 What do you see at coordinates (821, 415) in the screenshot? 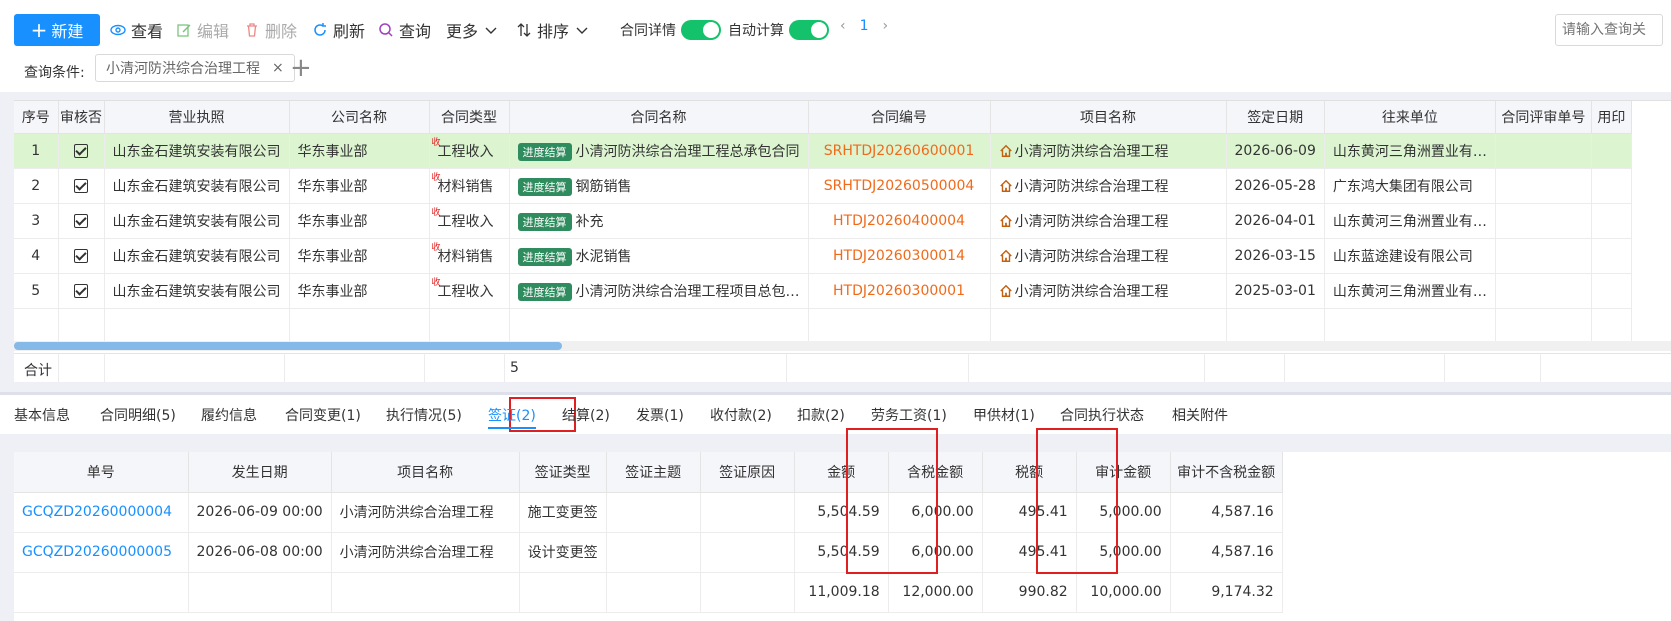
I see `tab-item: 扣款(2)` at bounding box center [821, 415].